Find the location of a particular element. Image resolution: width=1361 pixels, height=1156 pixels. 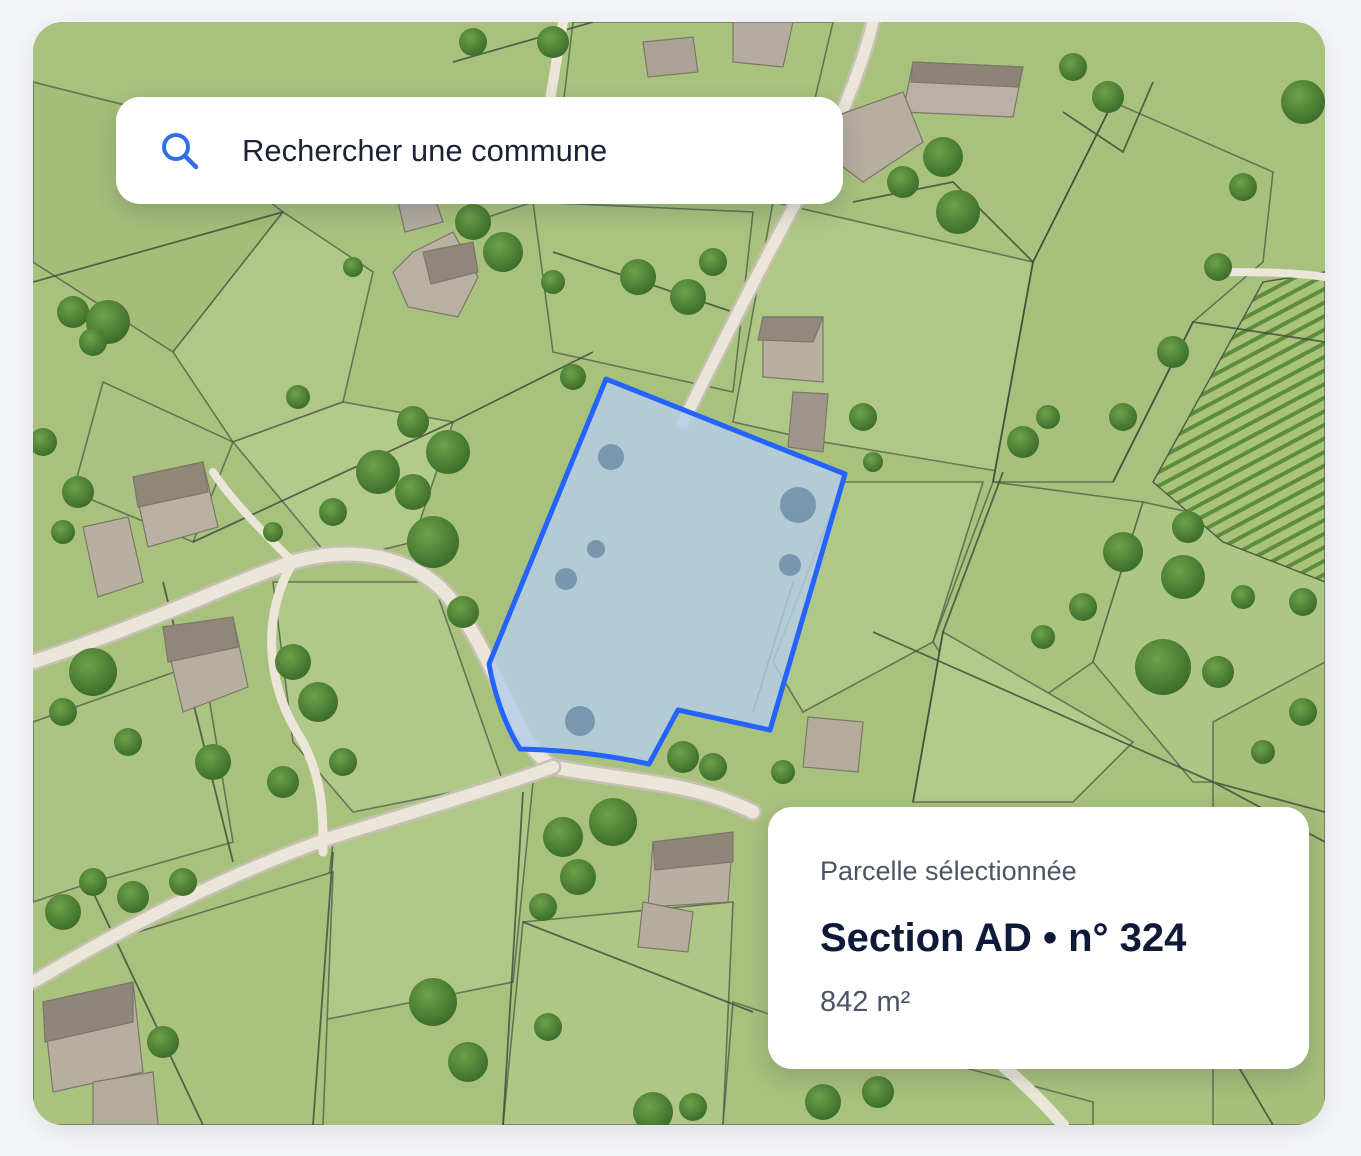

search-icon is located at coordinates (180, 151).